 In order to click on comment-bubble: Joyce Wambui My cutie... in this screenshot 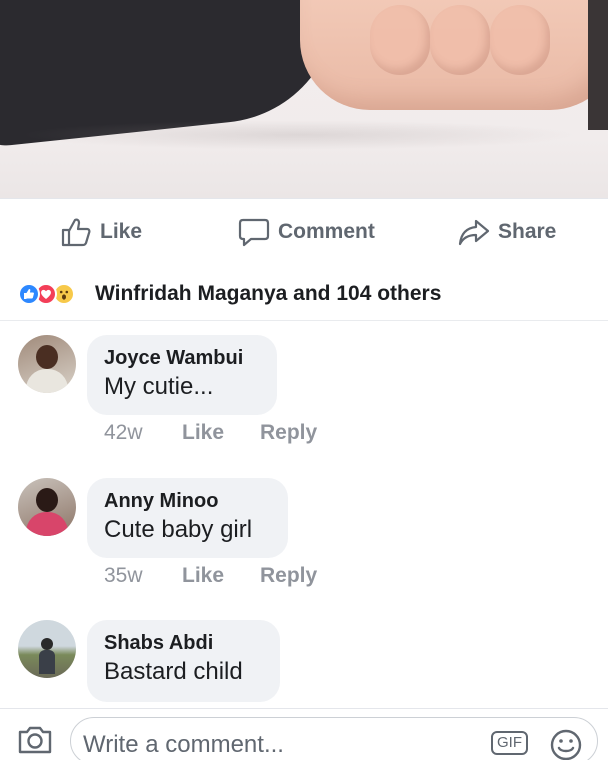, I will do `click(182, 375)`.